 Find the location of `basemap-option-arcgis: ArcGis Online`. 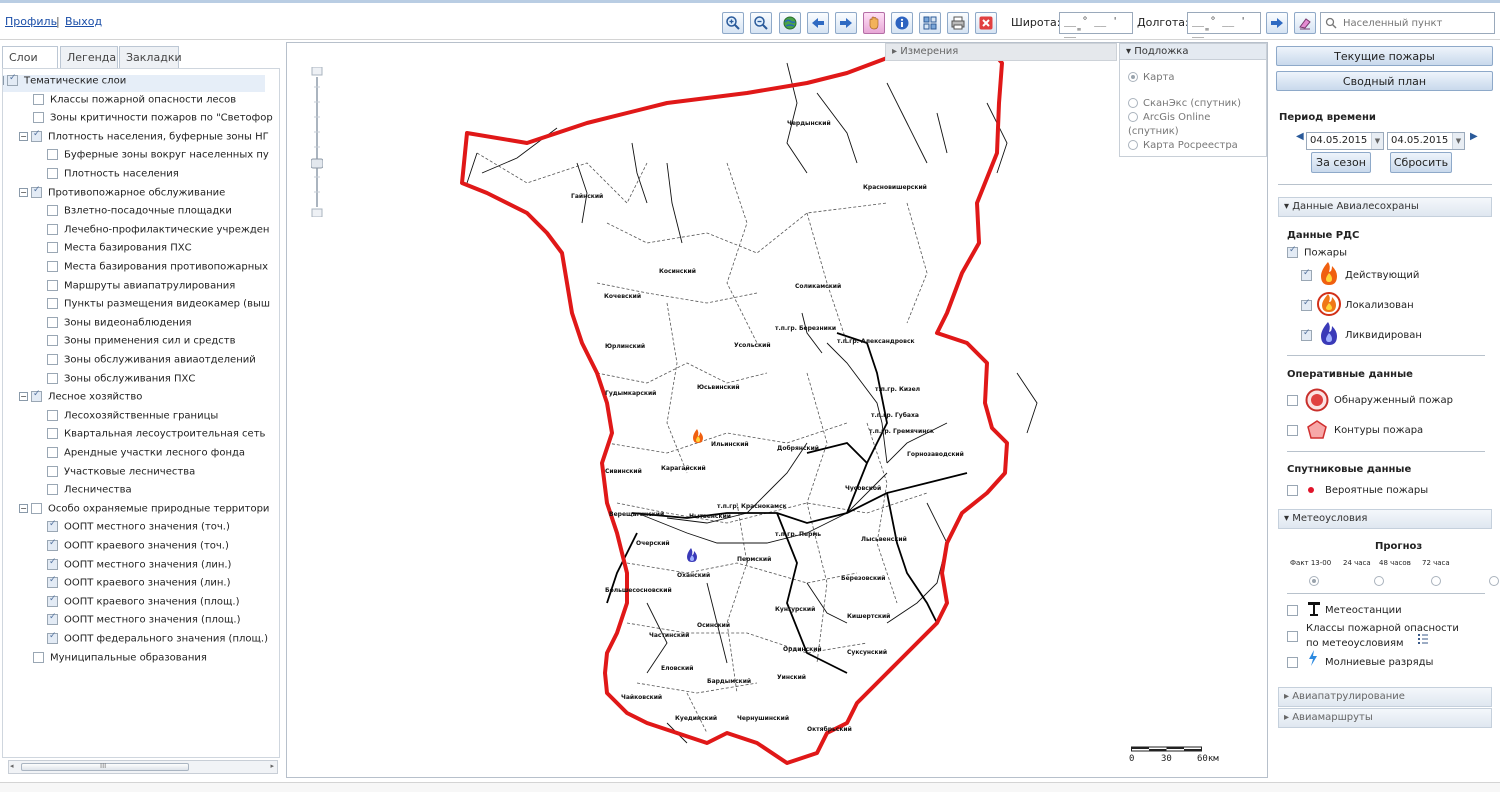

basemap-option-arcgis: ArcGis Online is located at coordinates (1169, 117).